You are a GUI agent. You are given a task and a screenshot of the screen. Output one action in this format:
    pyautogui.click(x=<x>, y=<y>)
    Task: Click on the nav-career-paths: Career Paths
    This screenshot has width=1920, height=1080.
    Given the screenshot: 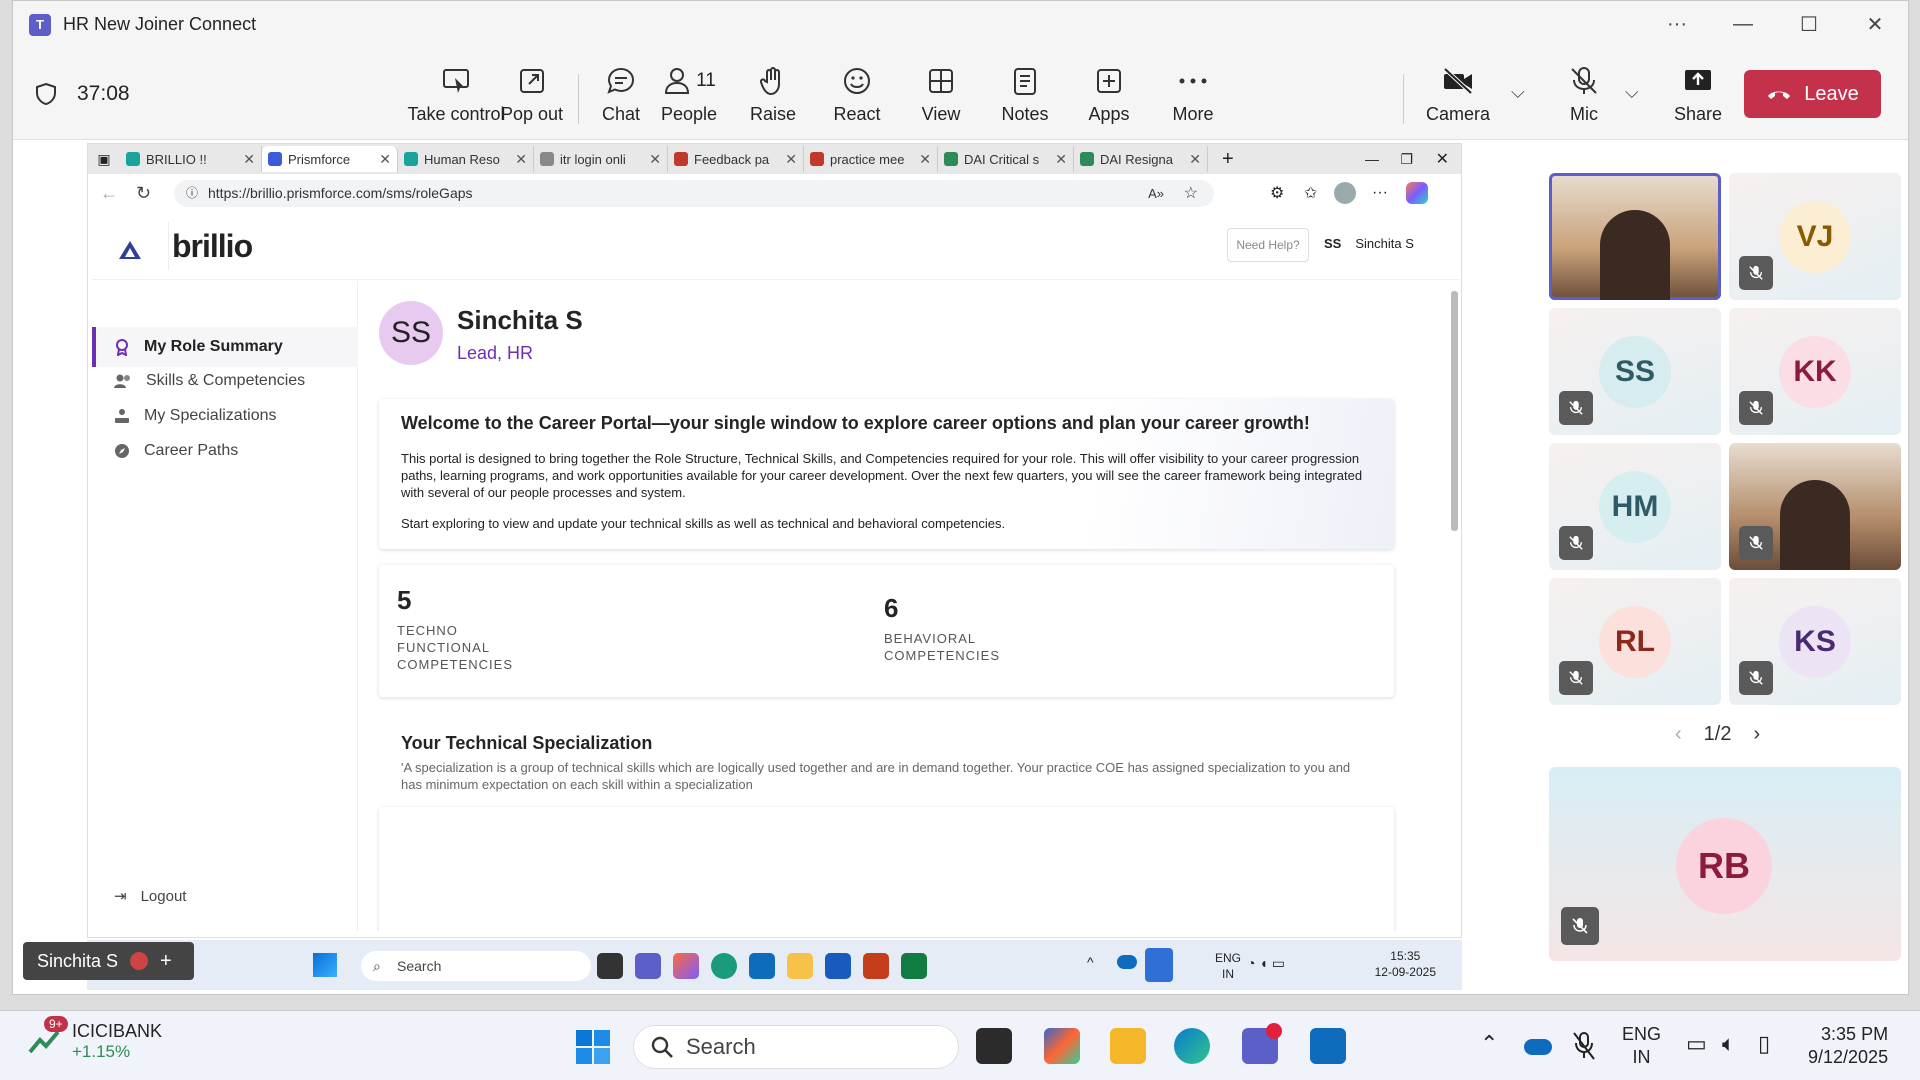 What is the action you would take?
    pyautogui.click(x=225, y=451)
    